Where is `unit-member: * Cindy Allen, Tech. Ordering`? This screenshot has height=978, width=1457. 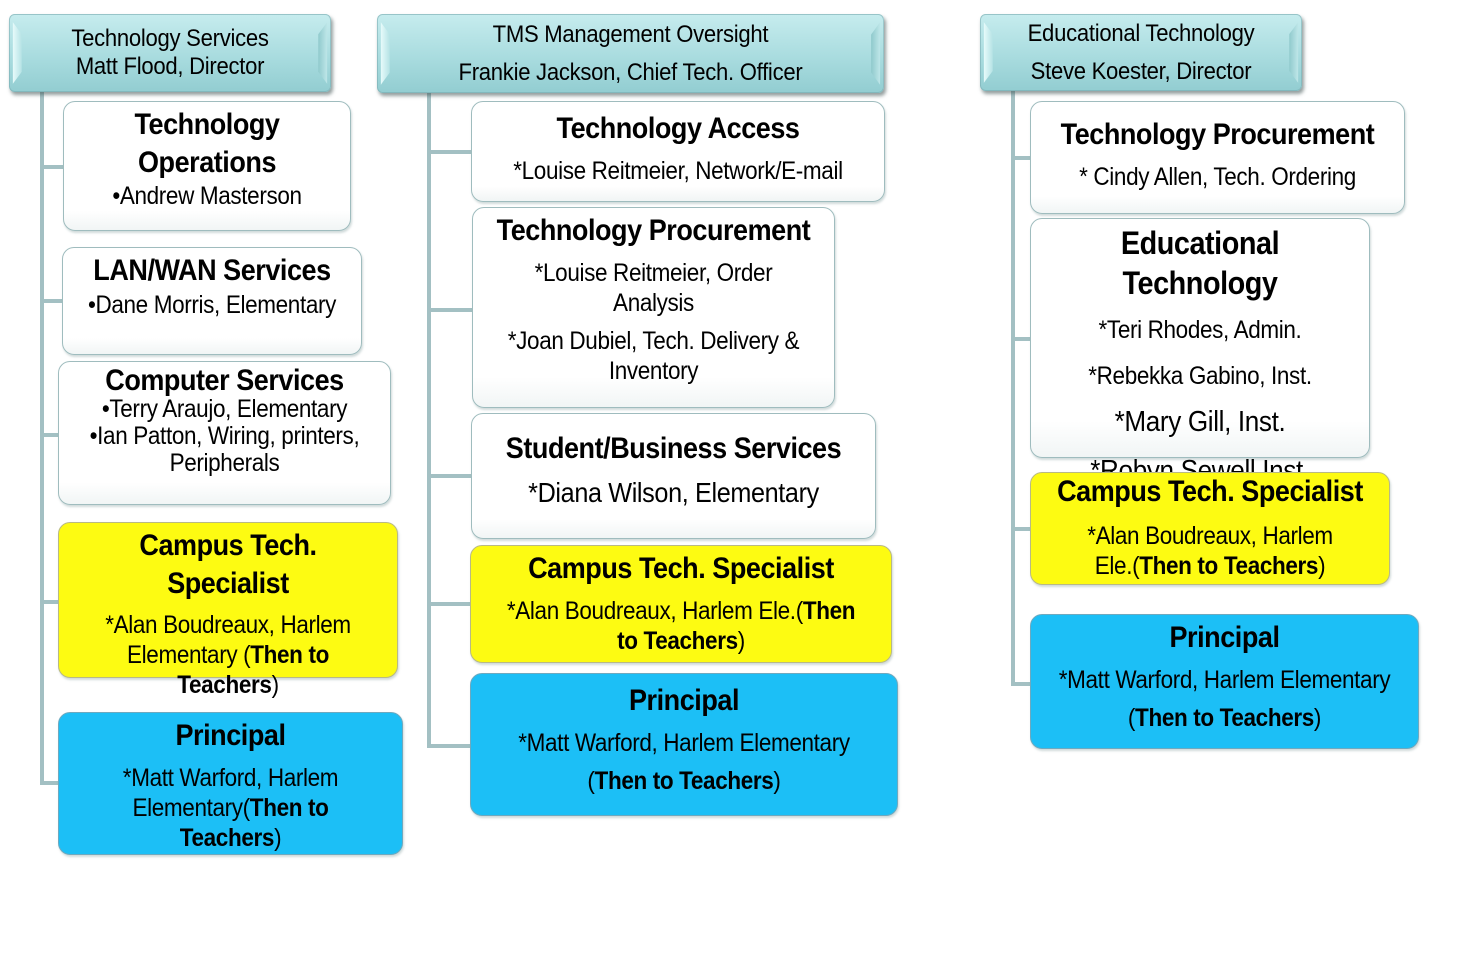 unit-member: * Cindy Allen, Tech. Ordering is located at coordinates (1217, 176).